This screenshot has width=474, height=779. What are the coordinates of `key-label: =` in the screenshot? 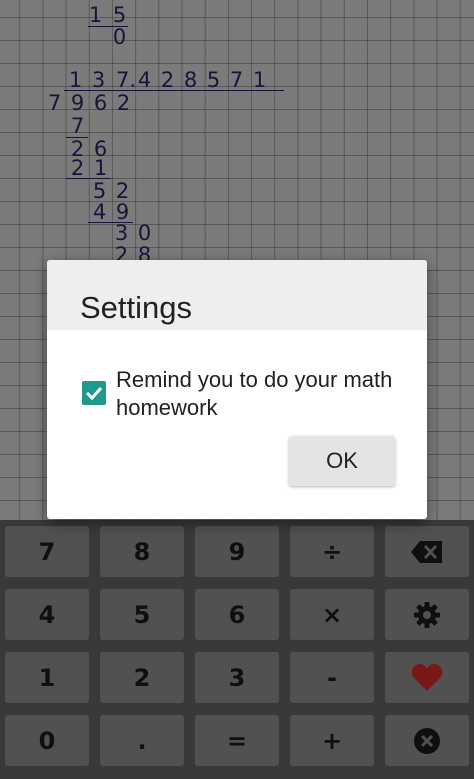 It's located at (237, 740).